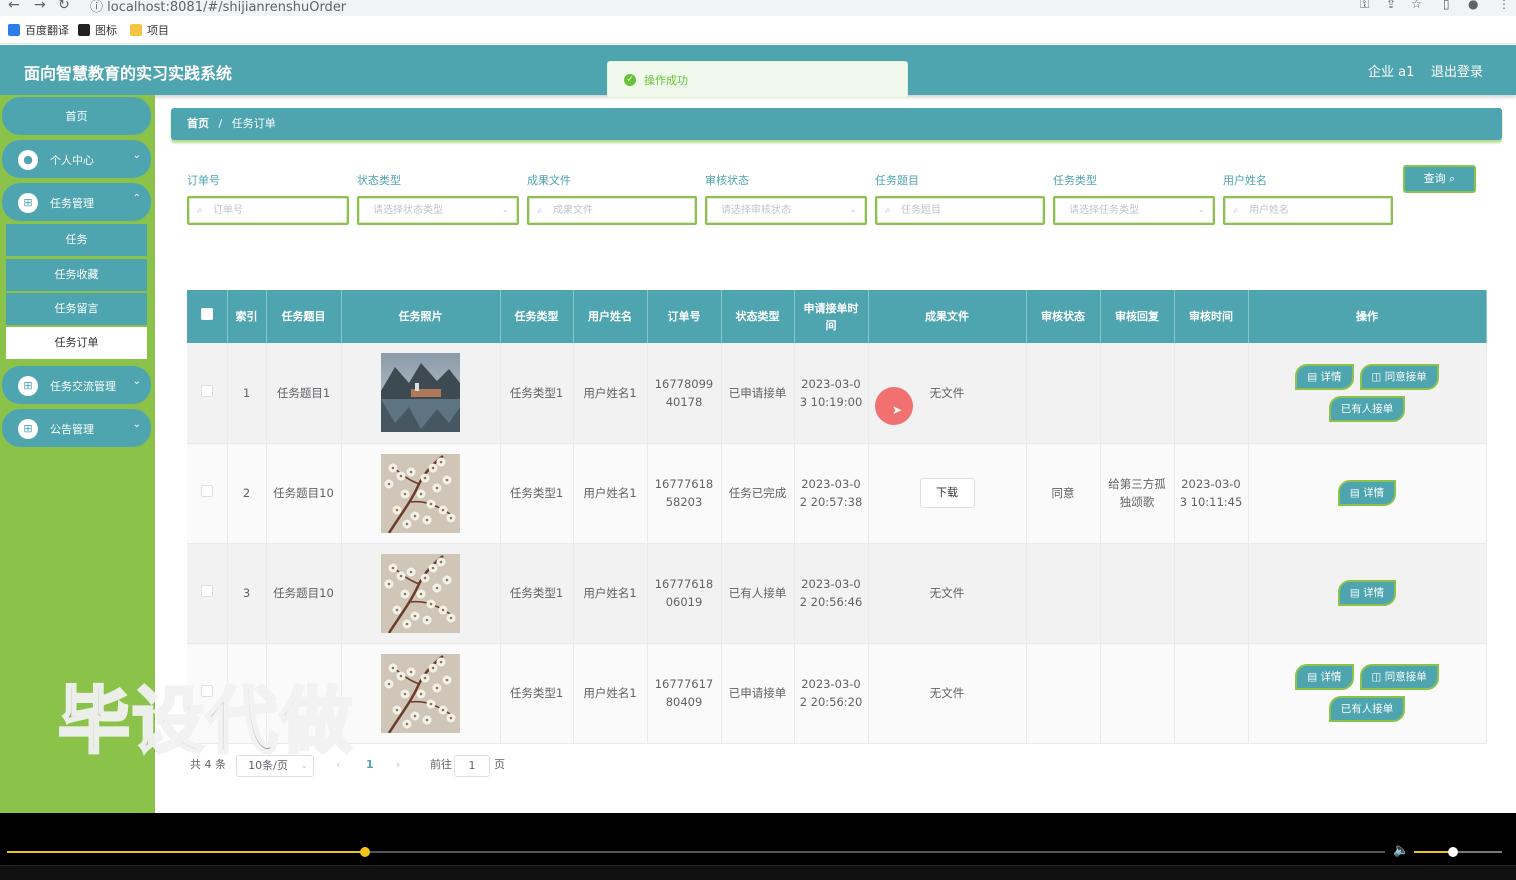 This screenshot has width=1516, height=880. What do you see at coordinates (76, 275) in the screenshot?
I see `sidebar-subitem-favorites: 任务收藏` at bounding box center [76, 275].